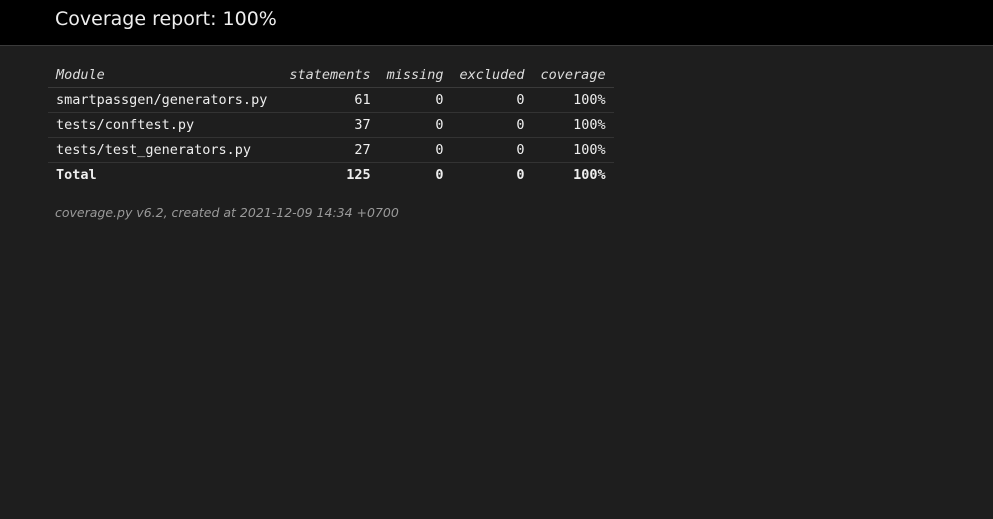 The image size is (993, 519). What do you see at coordinates (589, 175) in the screenshot?
I see `total-coverage: 100%` at bounding box center [589, 175].